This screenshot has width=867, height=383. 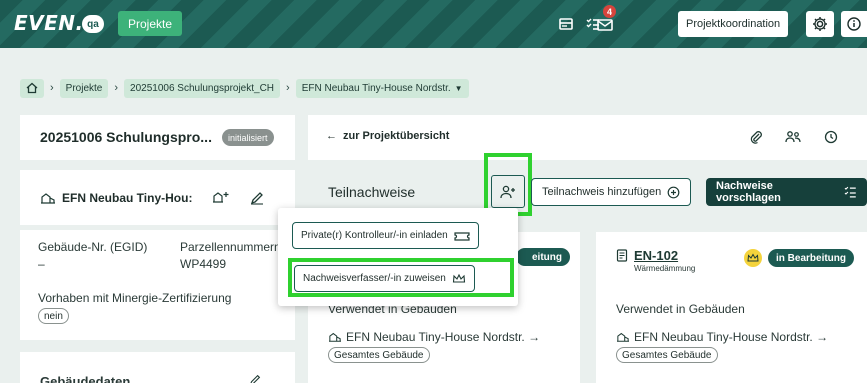 I want to click on list-icon, so click(x=850, y=192).